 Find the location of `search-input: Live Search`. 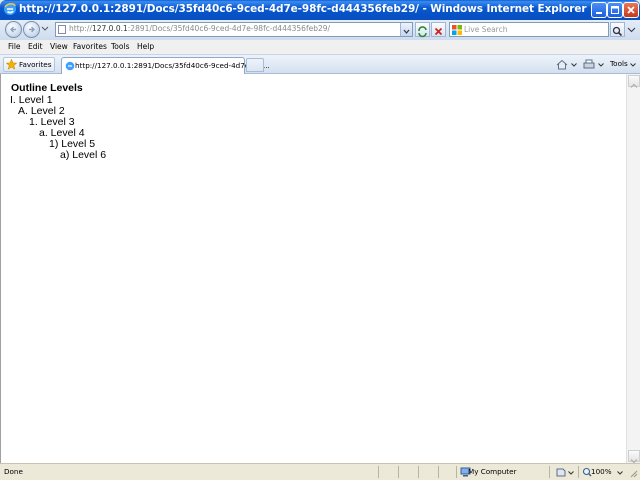

search-input: Live Search is located at coordinates (485, 29).